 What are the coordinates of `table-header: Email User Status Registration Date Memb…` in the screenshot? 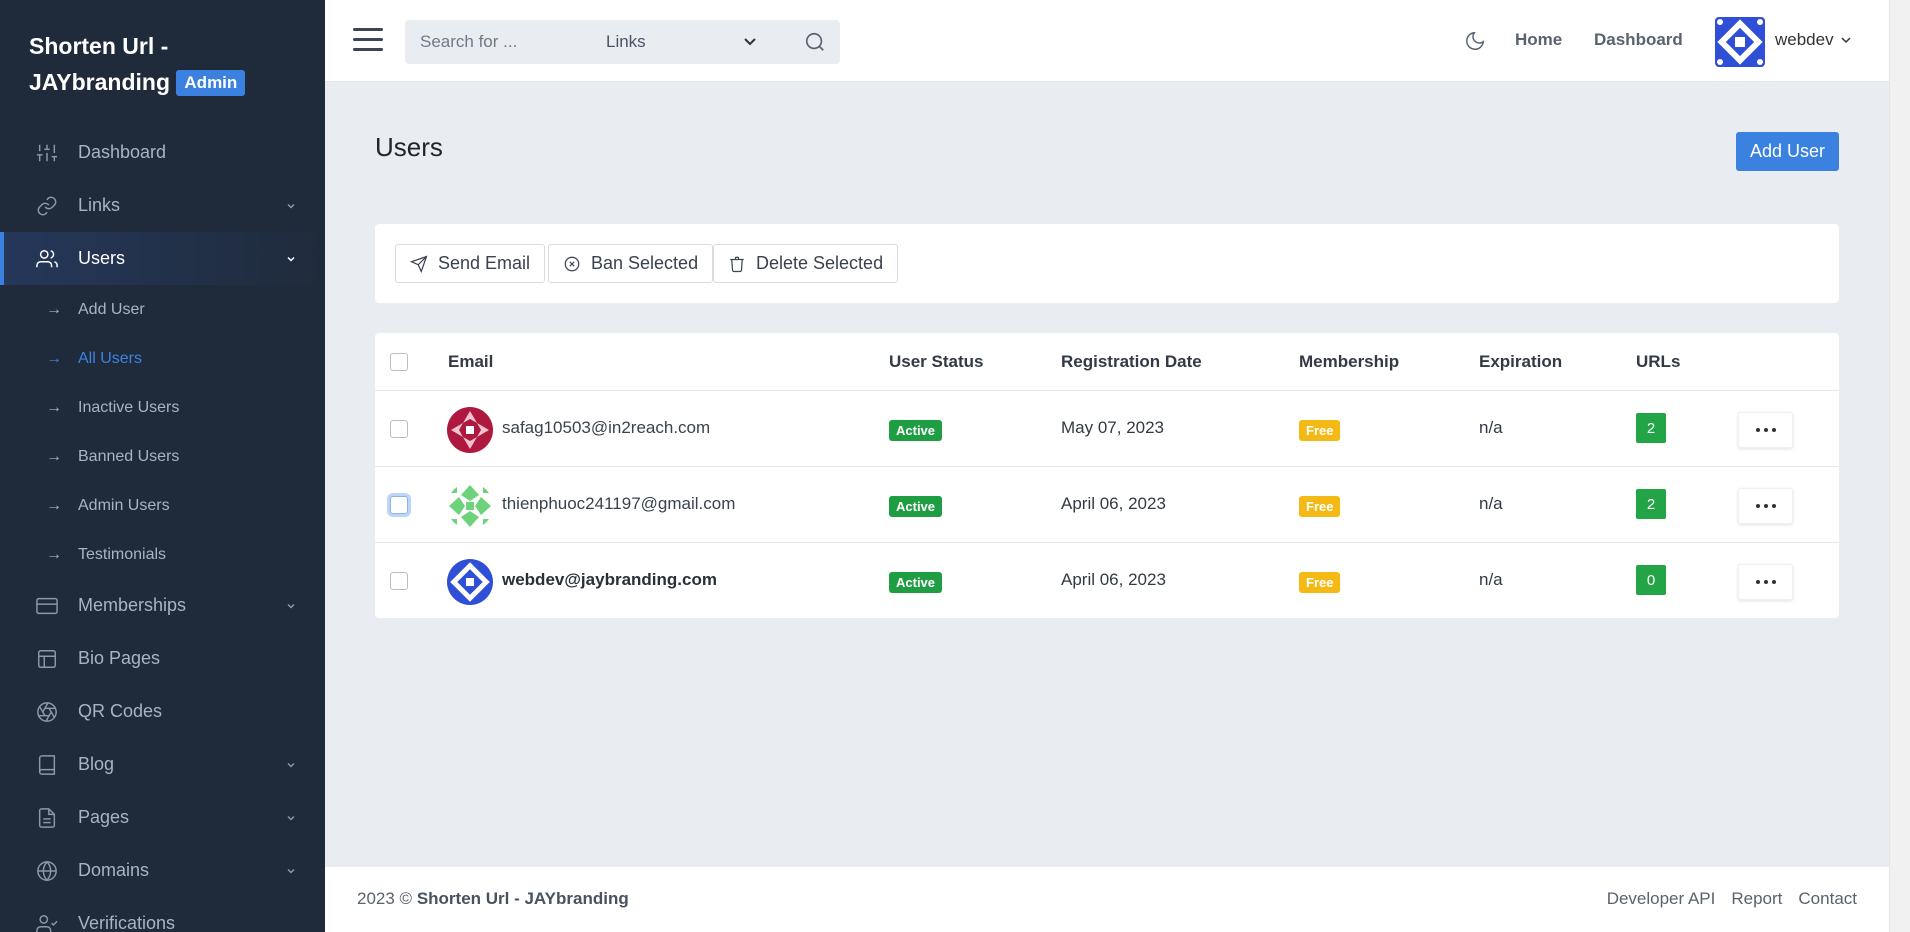 It's located at (1107, 362).